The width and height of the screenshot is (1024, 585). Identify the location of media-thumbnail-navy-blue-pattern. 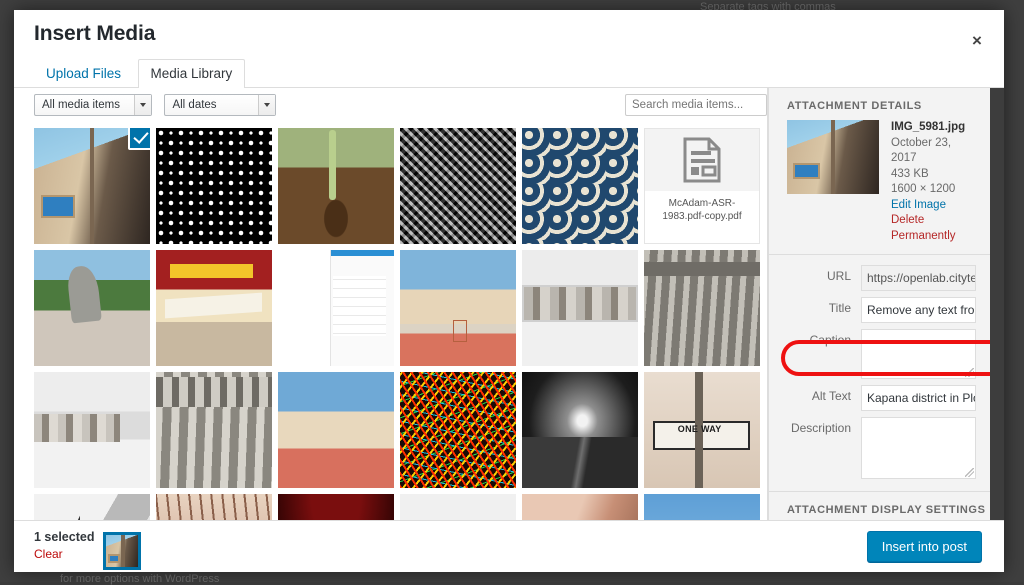
(580, 186).